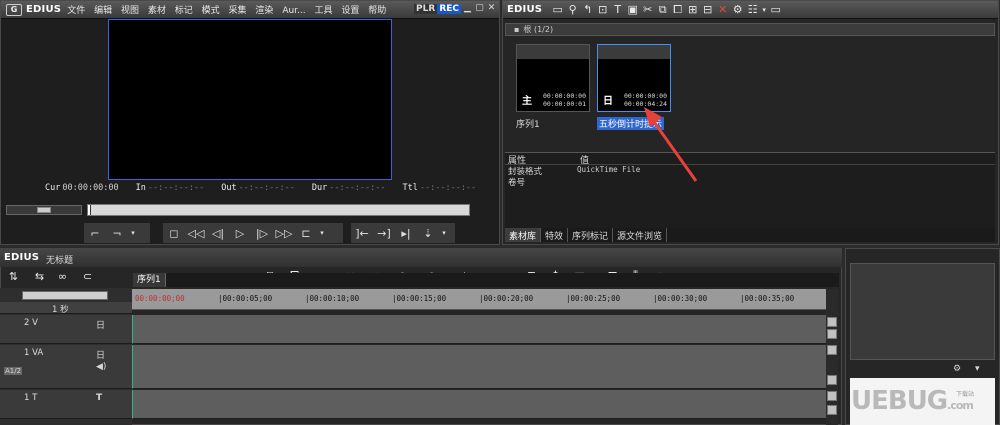 The image size is (1000, 425). I want to click on shuttle-knob, so click(44, 210).